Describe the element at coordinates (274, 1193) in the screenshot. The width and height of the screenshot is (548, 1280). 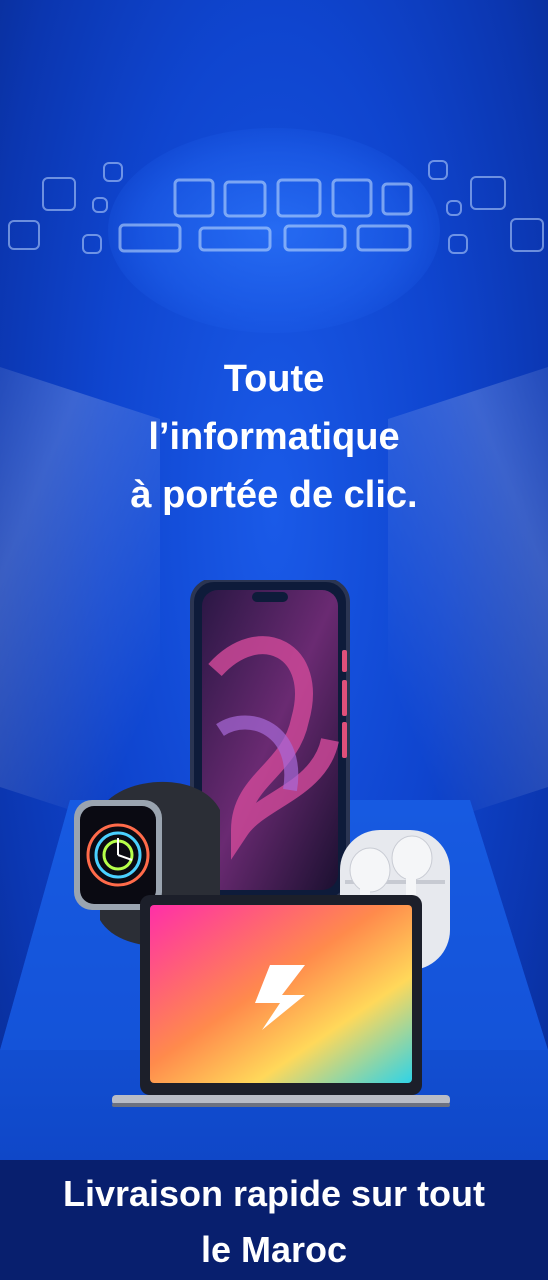
I see `delivery-text-line-1: Livraison rapide sur tout` at that location.